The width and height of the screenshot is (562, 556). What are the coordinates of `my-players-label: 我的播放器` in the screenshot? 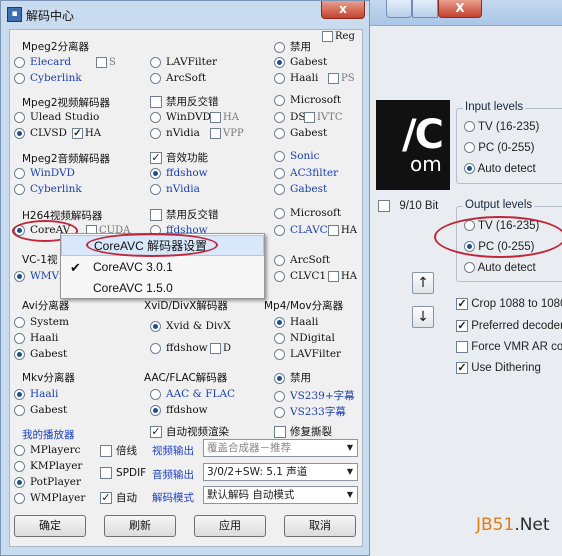 It's located at (48, 434).